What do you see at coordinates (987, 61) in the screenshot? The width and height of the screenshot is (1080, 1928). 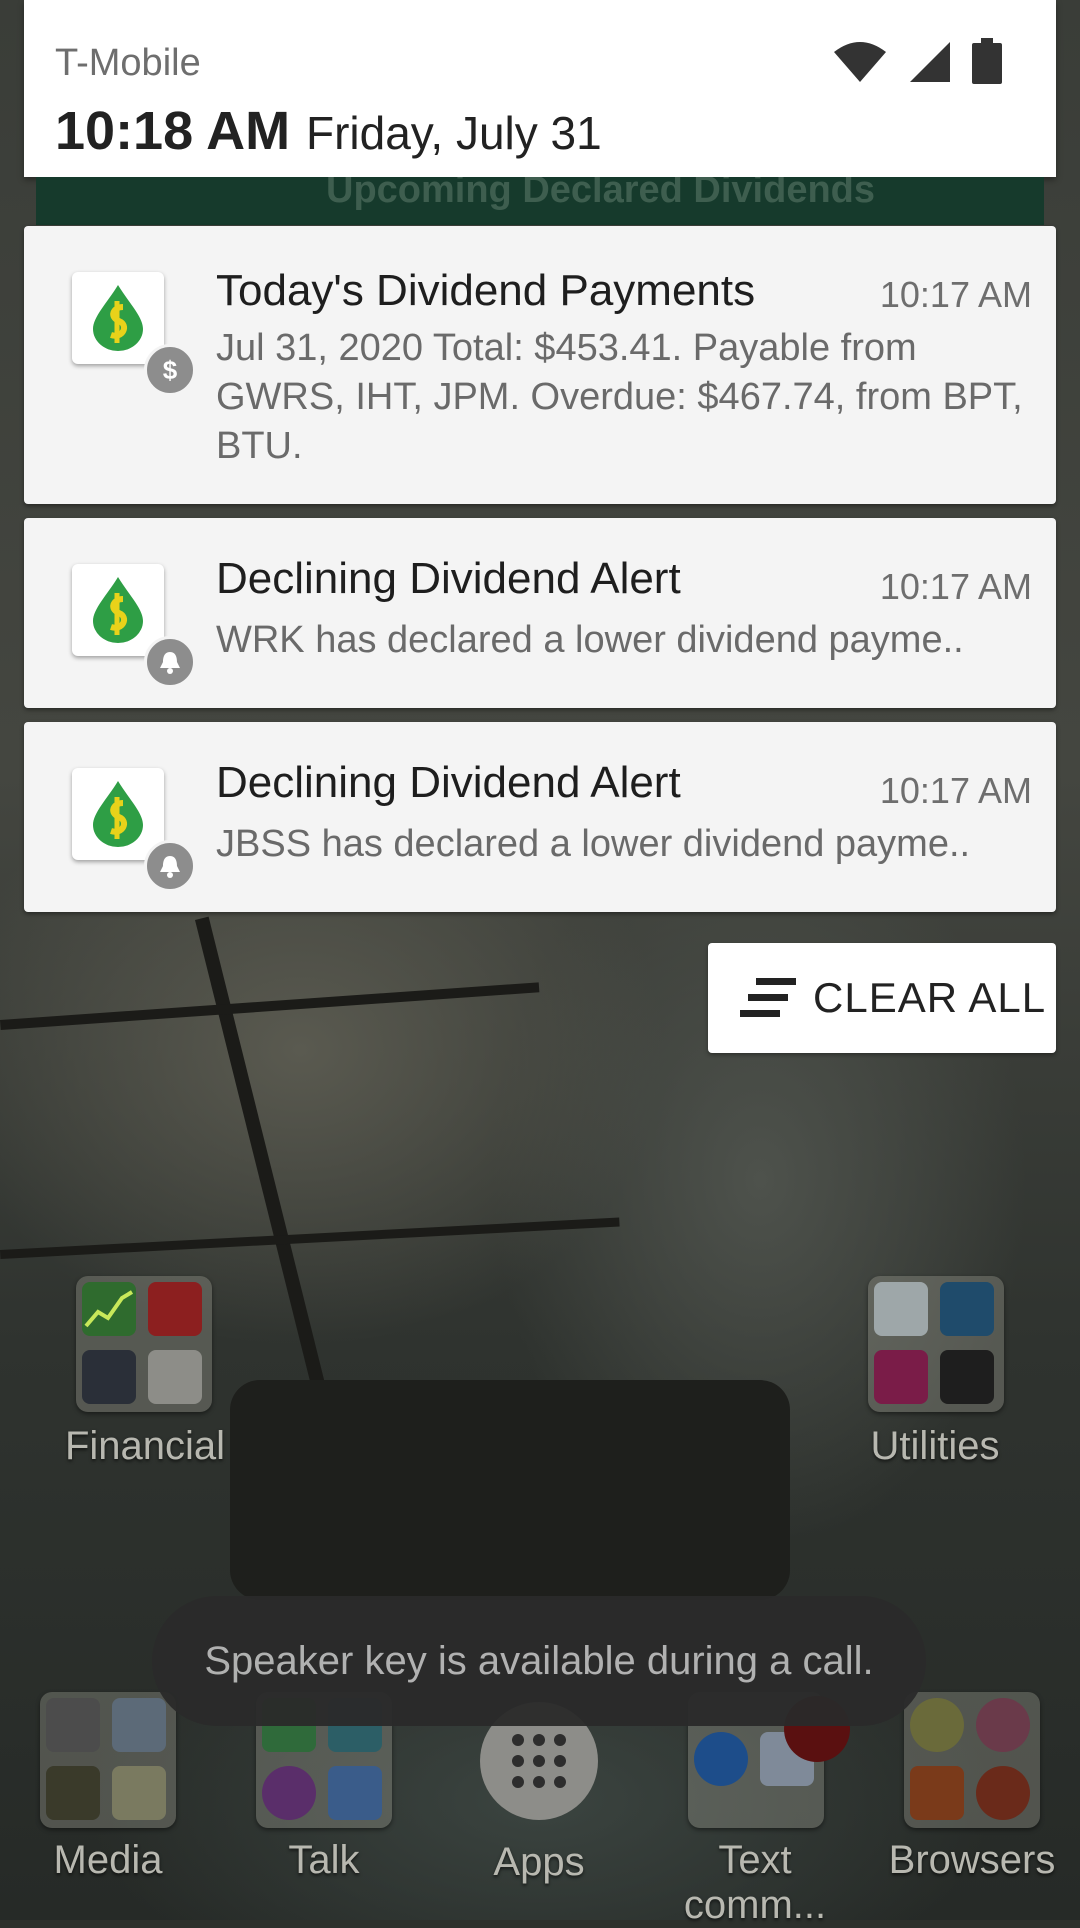 I see `battery-icon` at bounding box center [987, 61].